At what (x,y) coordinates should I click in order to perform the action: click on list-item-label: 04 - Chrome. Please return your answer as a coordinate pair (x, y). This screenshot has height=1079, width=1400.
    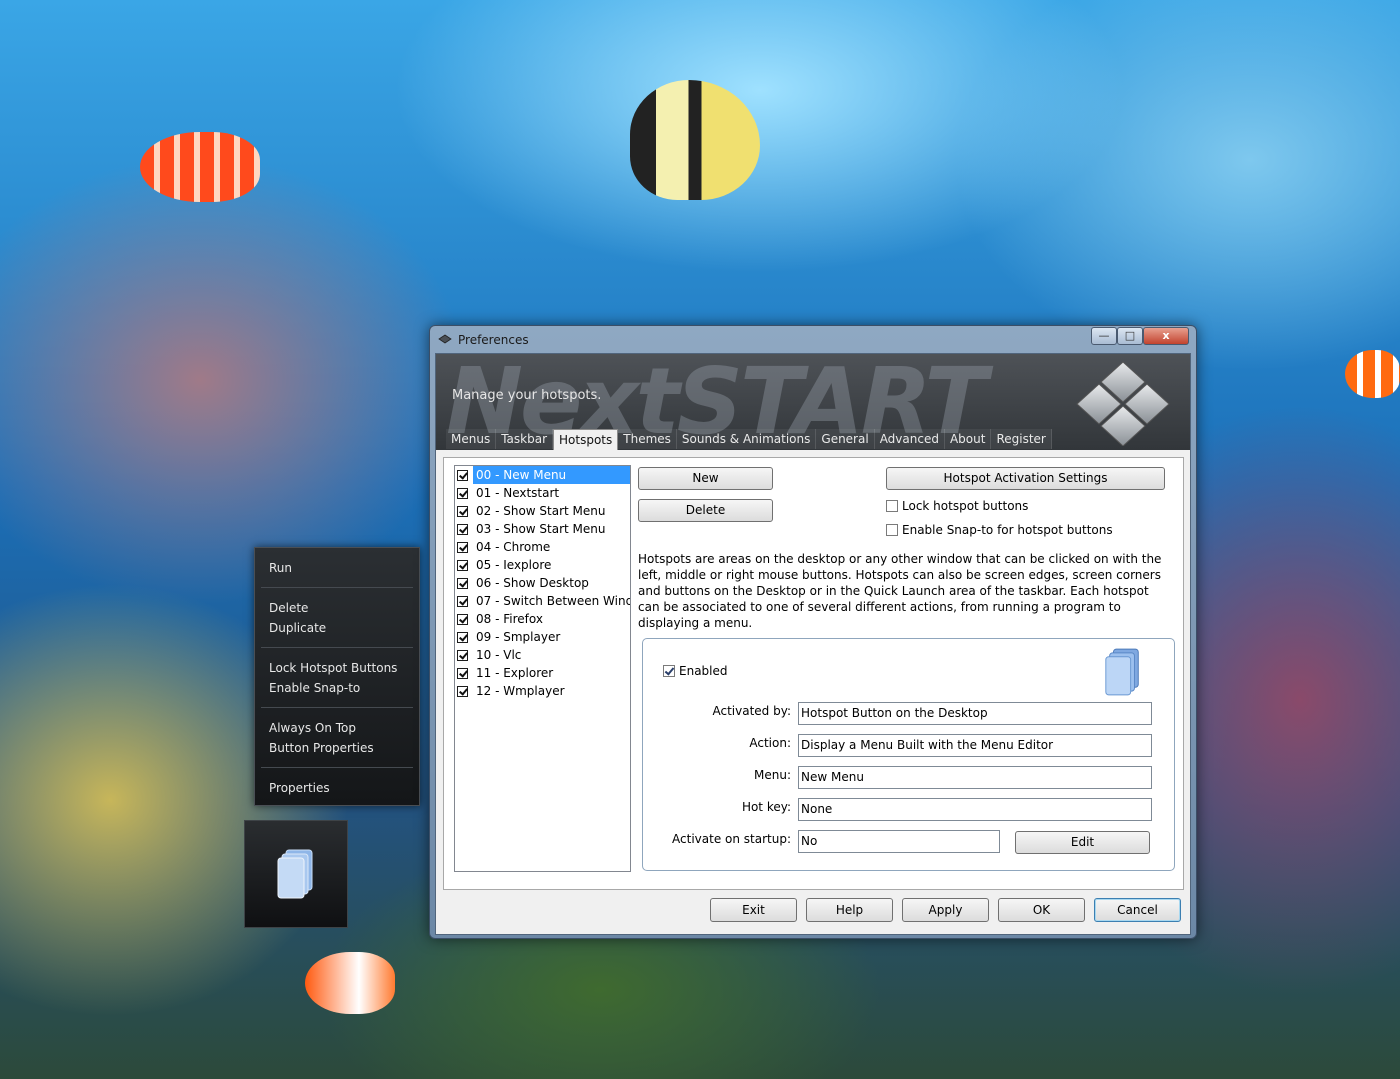
    Looking at the image, I should click on (513, 547).